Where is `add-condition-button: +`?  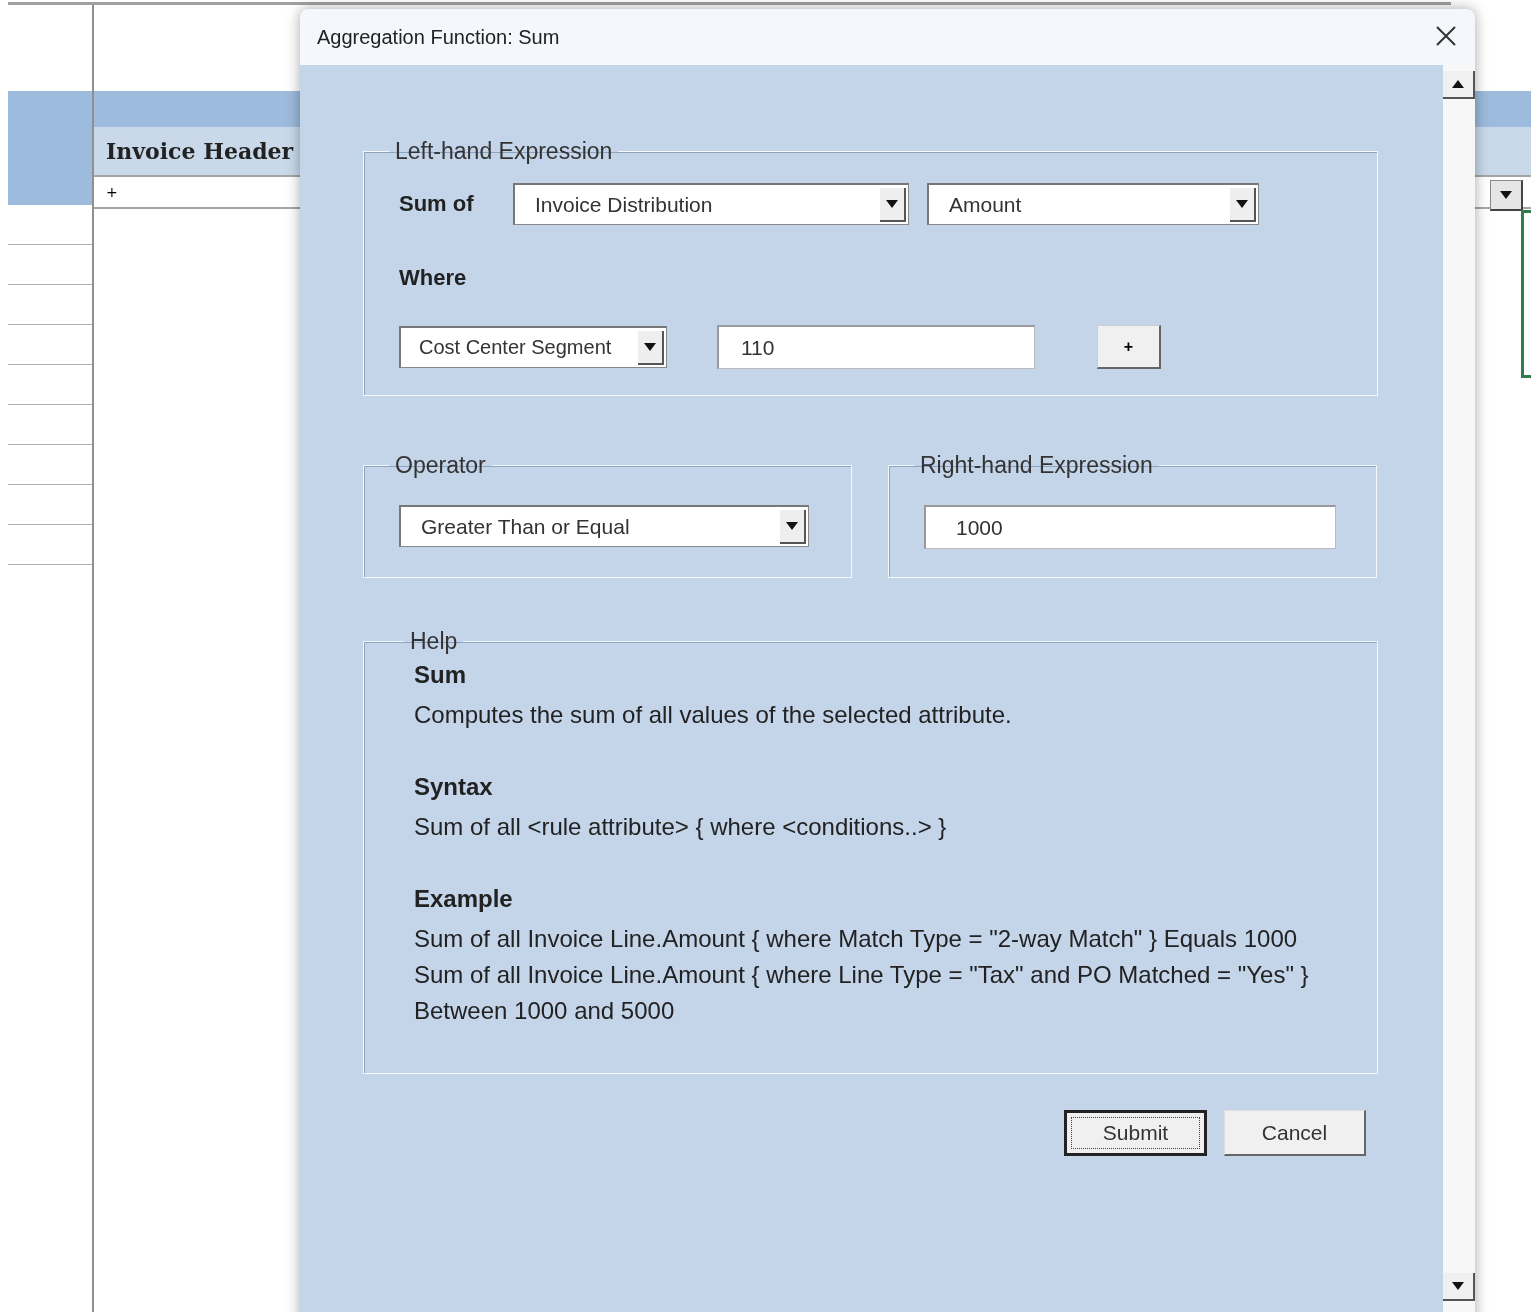 add-condition-button: + is located at coordinates (1129, 347).